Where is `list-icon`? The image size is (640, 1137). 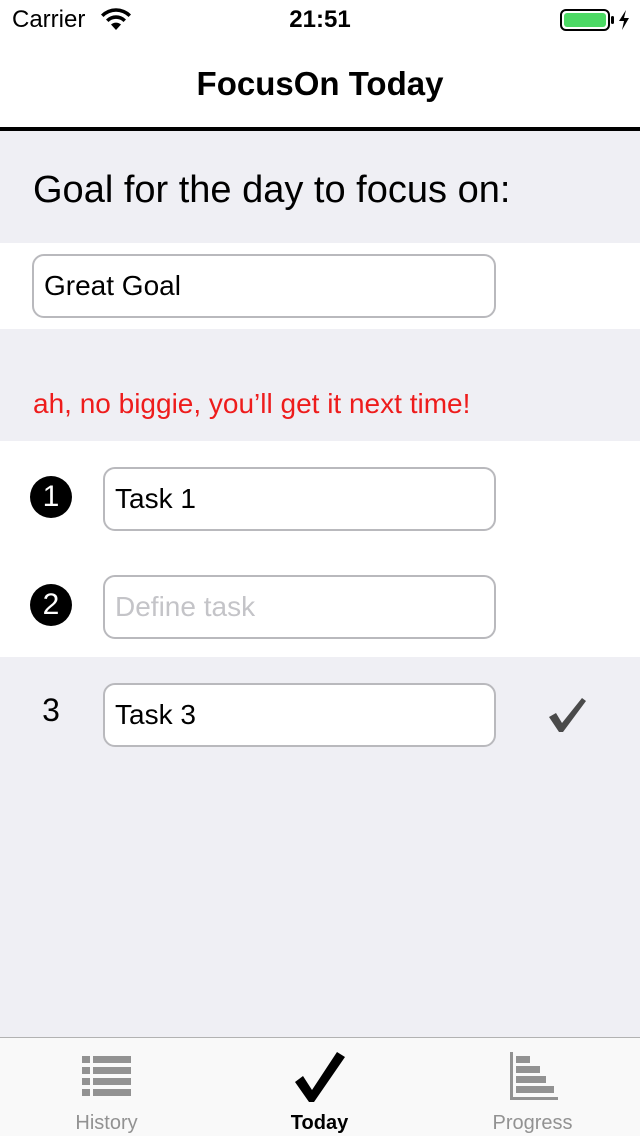
list-icon is located at coordinates (106, 1076).